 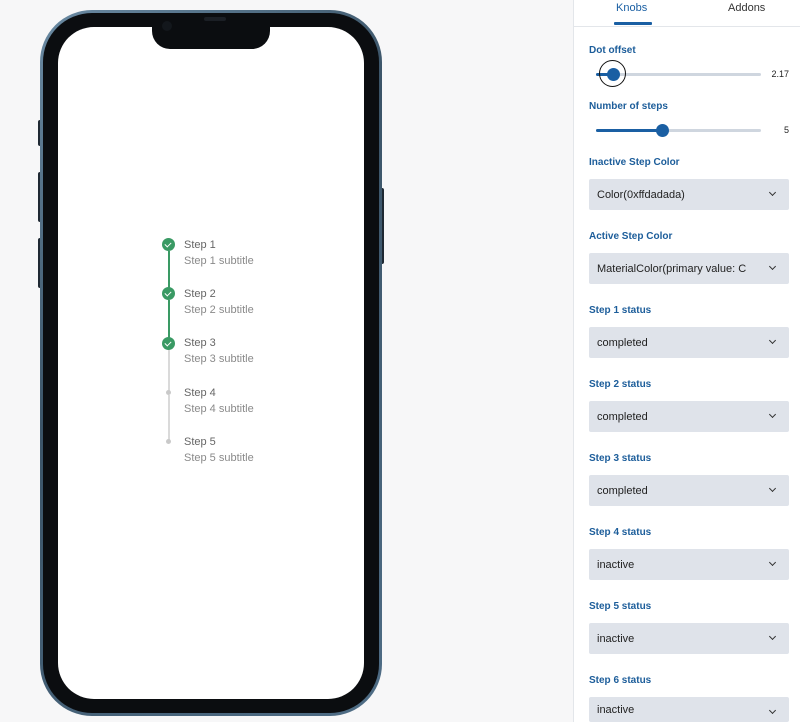 What do you see at coordinates (620, 532) in the screenshot?
I see `step-4-status-label: Step 4 status` at bounding box center [620, 532].